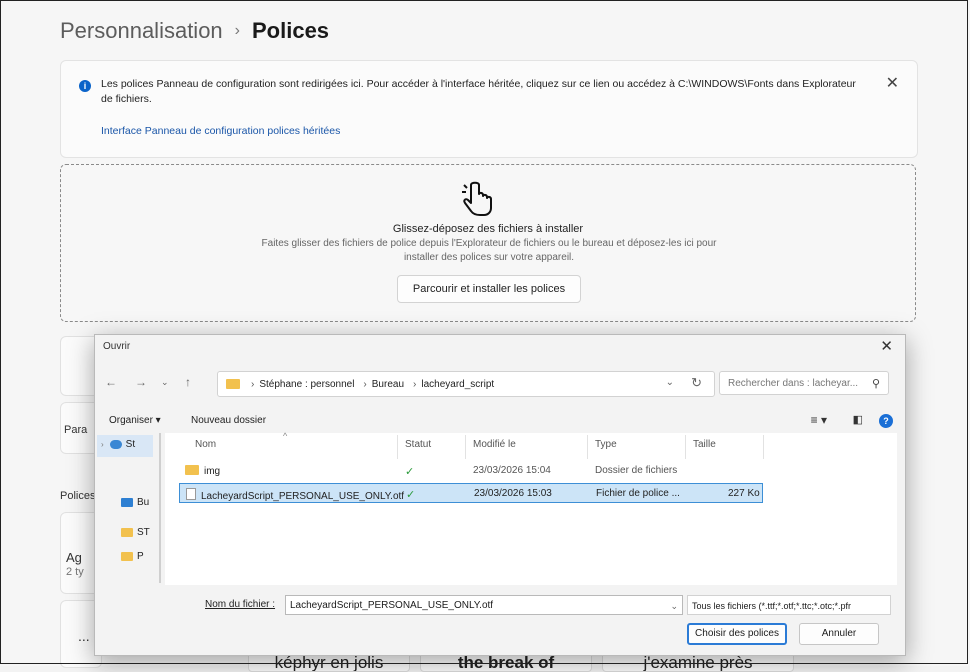 This screenshot has height=672, width=970. Describe the element at coordinates (75, 572) in the screenshot. I see `font-type-count: 2 ty` at that location.